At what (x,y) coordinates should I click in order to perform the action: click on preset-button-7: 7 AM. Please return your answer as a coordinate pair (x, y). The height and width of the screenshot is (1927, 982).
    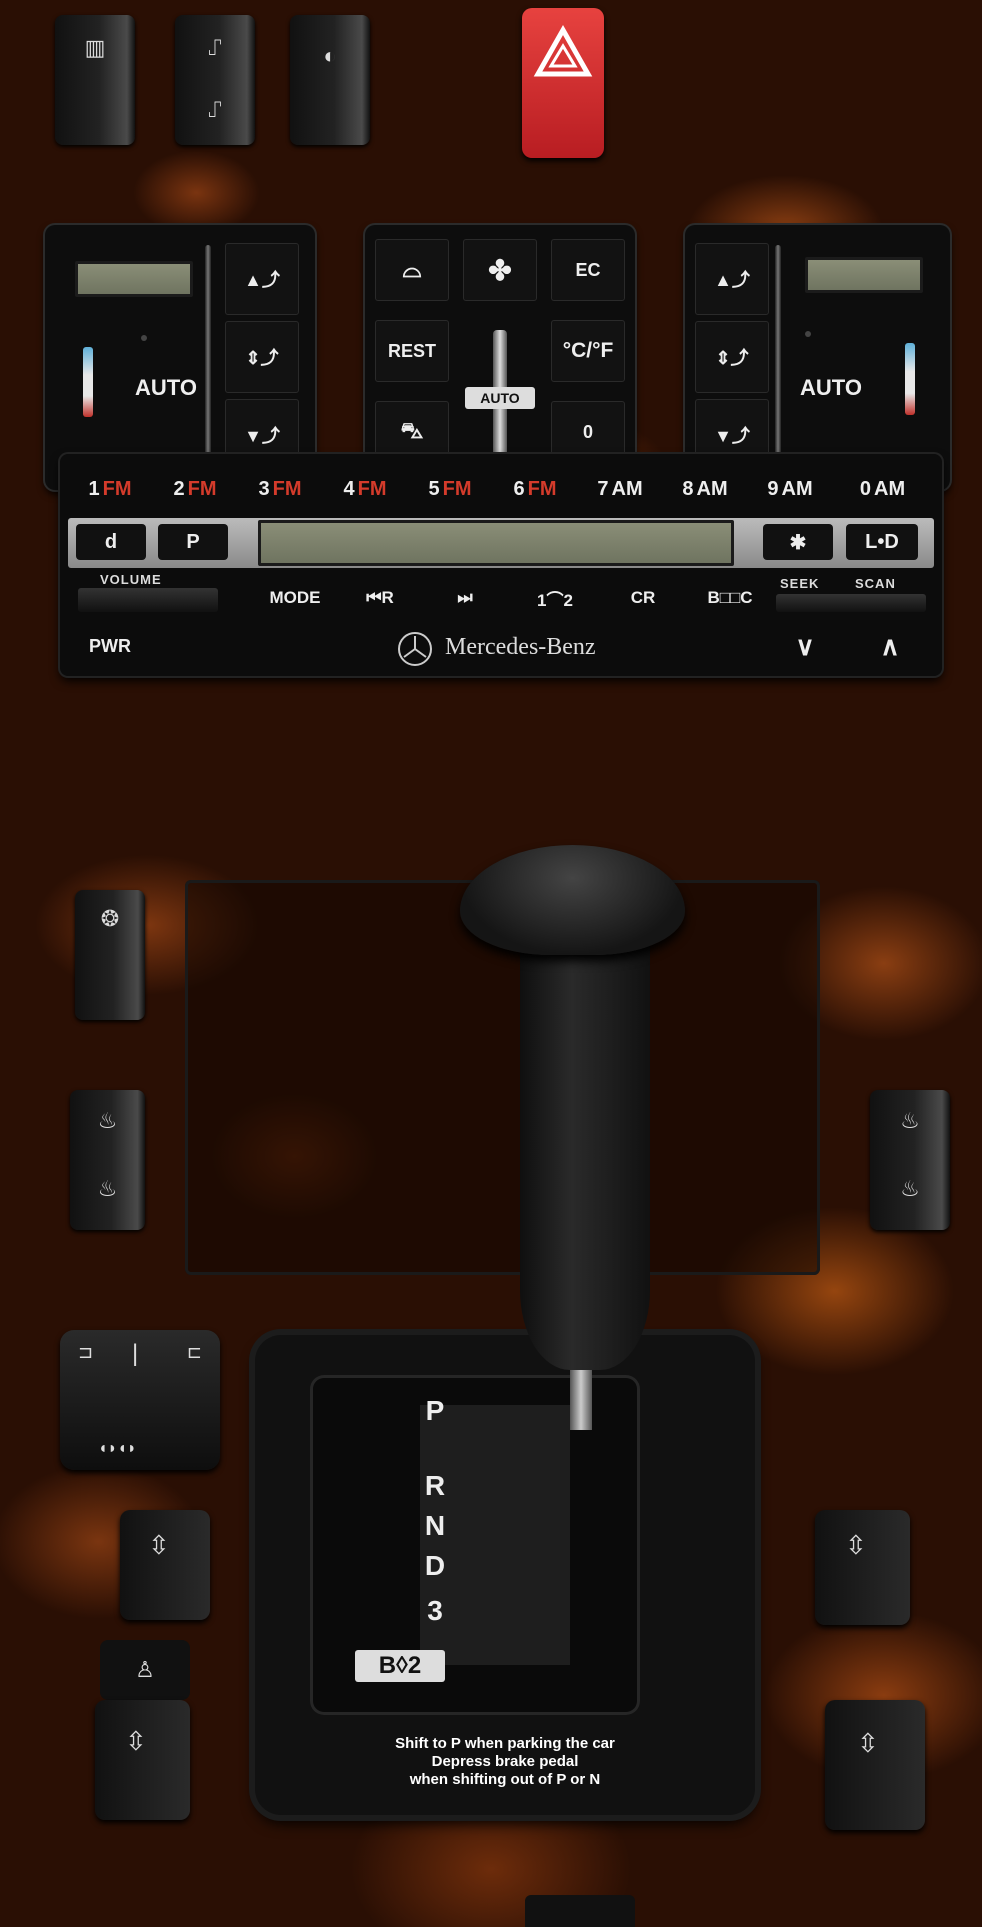
    Looking at the image, I should click on (620, 489).